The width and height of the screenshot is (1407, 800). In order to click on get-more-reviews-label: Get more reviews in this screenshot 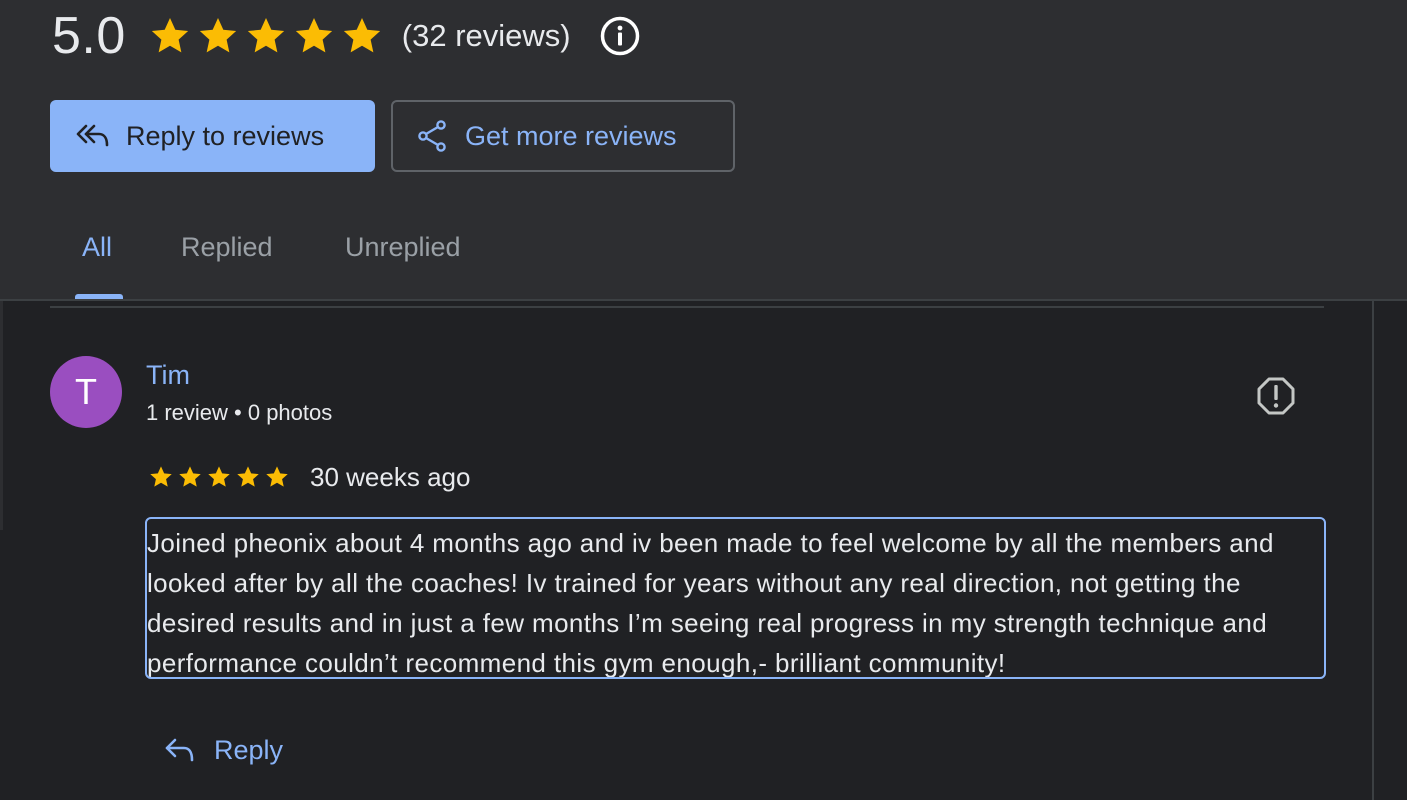, I will do `click(571, 135)`.